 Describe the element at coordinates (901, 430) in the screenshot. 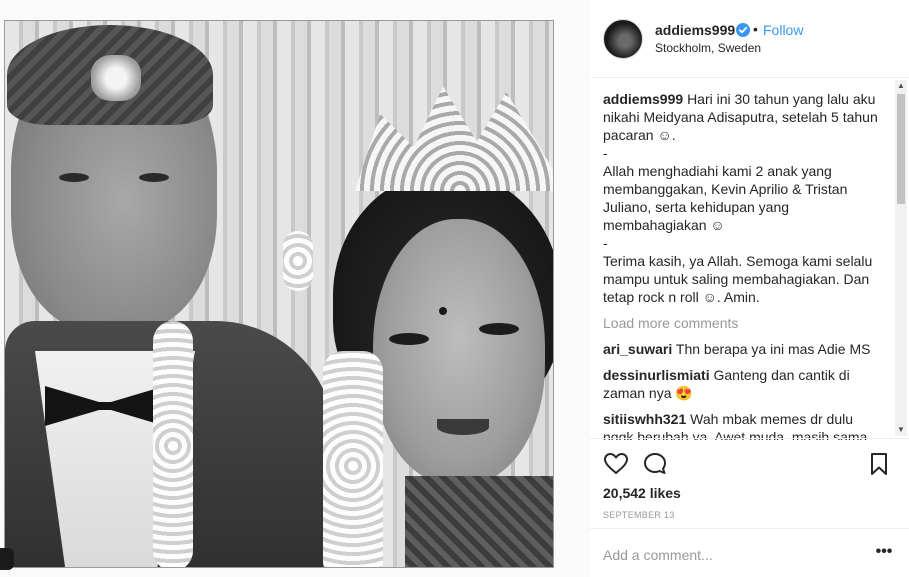

I see `scroll-down-arrow-icon: ▼` at that location.